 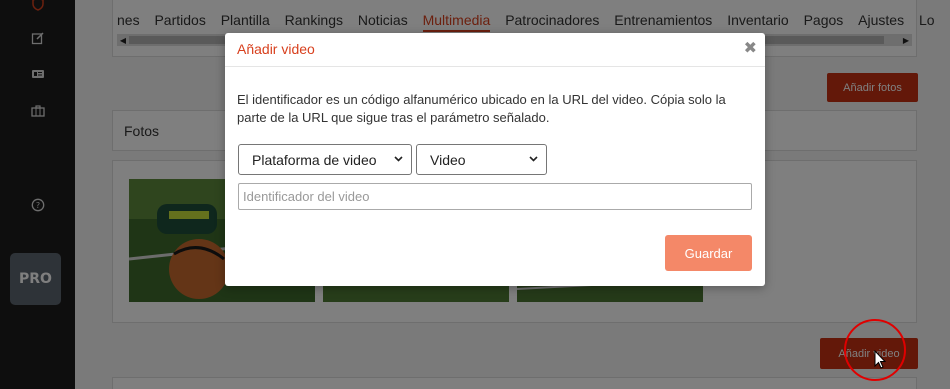 What do you see at coordinates (495, 196) in the screenshot?
I see `video-id-input: Identificador del video` at bounding box center [495, 196].